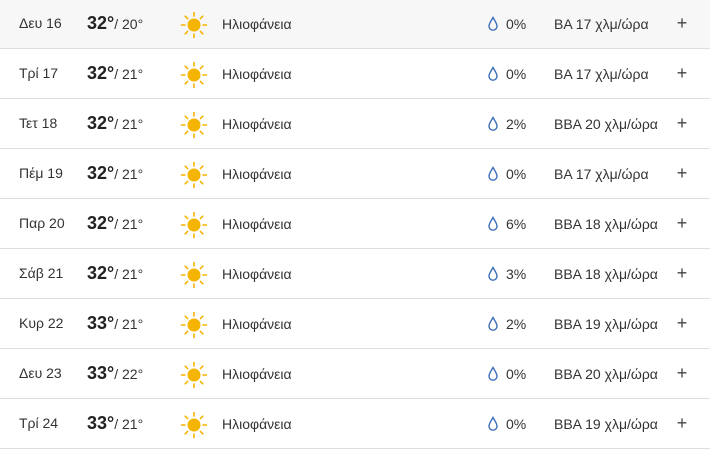 The height and width of the screenshot is (456, 710). Describe the element at coordinates (129, 24) in the screenshot. I see `low-temp: / 20°` at that location.